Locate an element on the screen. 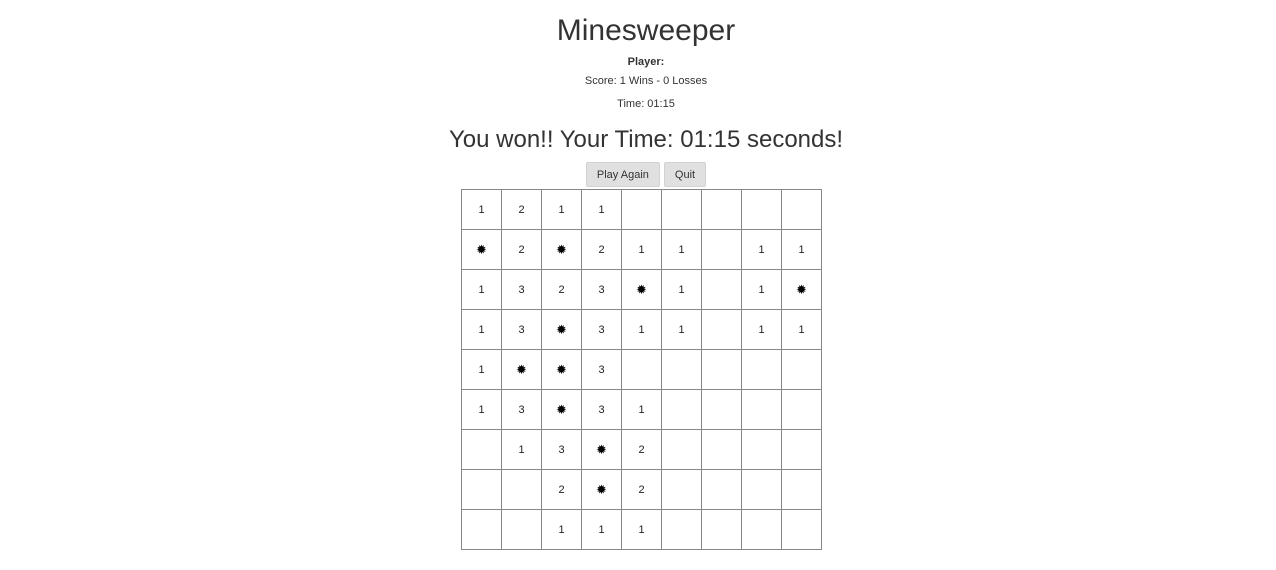 This screenshot has height=570, width=1276. cell-number: 2 is located at coordinates (521, 249).